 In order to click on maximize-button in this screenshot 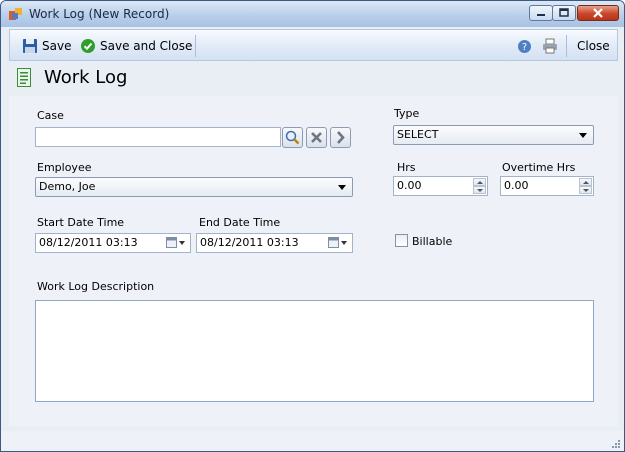, I will do `click(564, 13)`.